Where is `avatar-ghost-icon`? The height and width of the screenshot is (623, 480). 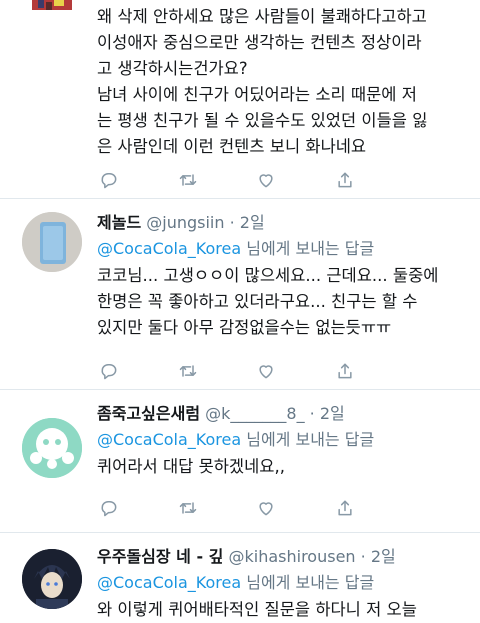 avatar-ghost-icon is located at coordinates (52, 448).